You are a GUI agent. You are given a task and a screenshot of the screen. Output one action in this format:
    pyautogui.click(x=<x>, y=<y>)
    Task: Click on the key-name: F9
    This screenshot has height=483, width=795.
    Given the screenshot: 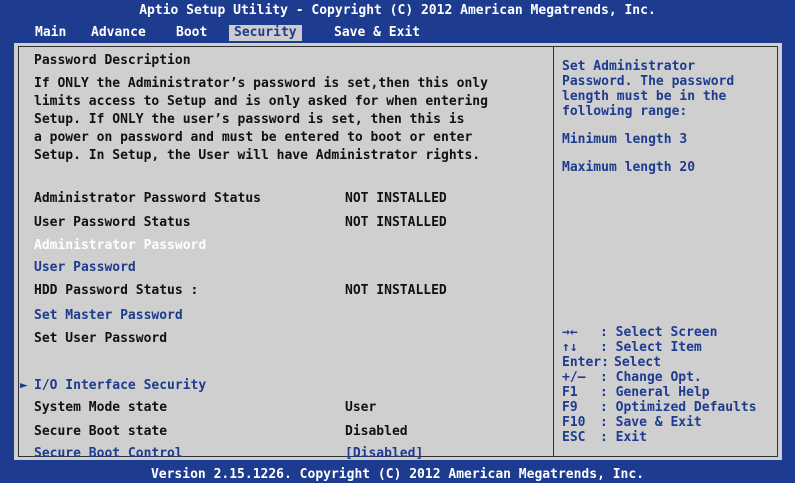 What is the action you would take?
    pyautogui.click(x=570, y=407)
    